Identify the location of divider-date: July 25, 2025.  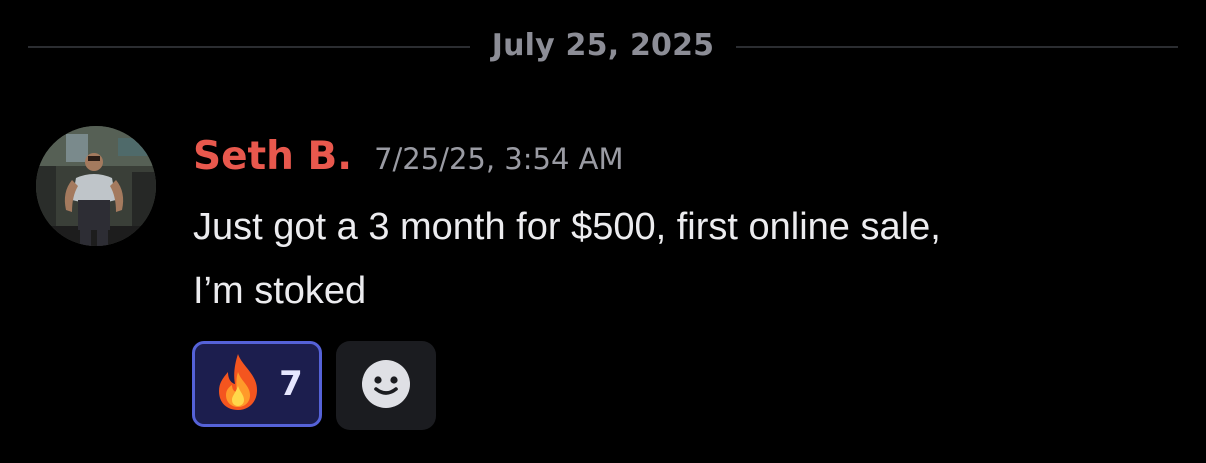
(603, 45).